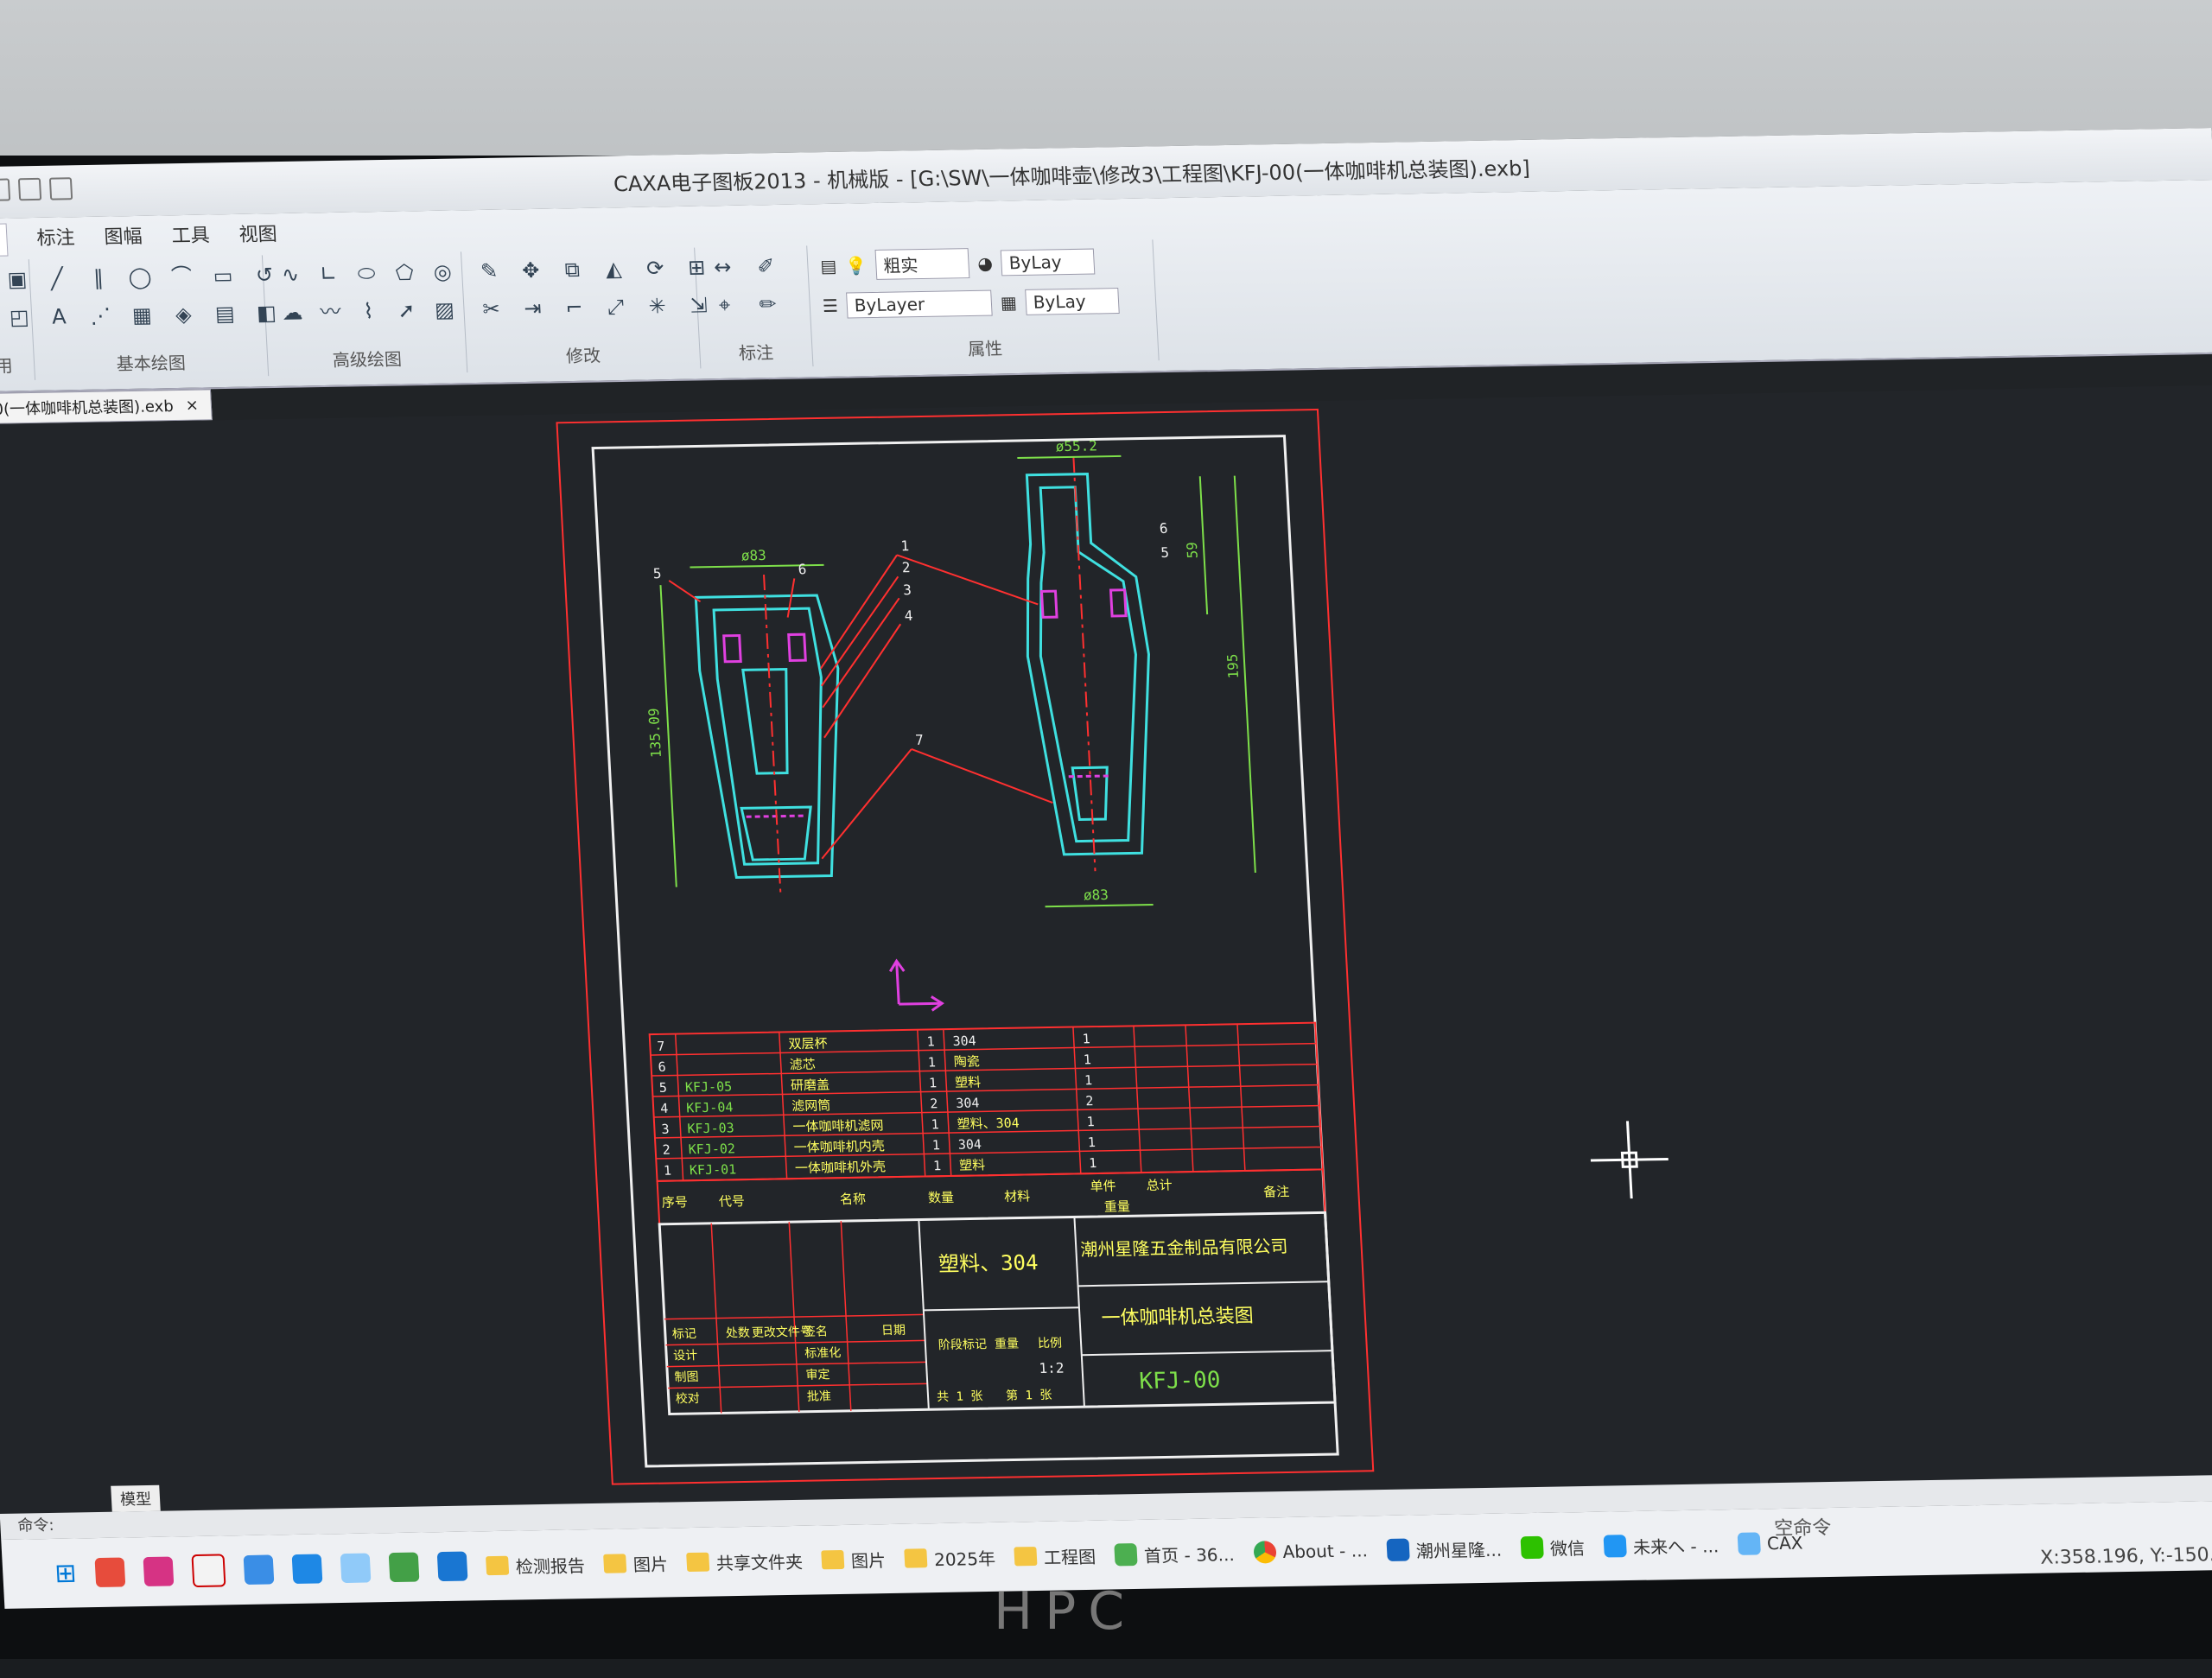 Image resolution: width=2212 pixels, height=1678 pixels. I want to click on move-icon: ✥, so click(530, 271).